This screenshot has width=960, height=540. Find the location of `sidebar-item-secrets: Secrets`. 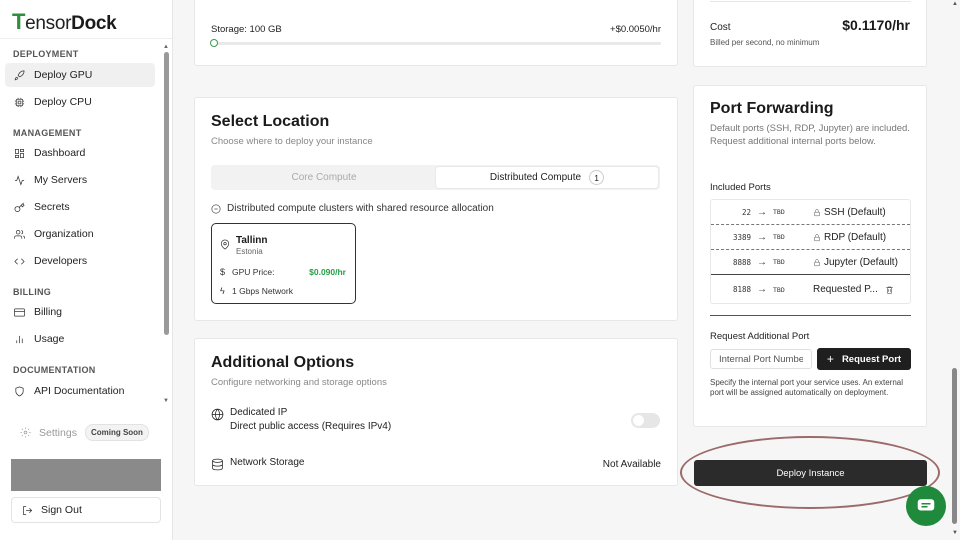

sidebar-item-secrets: Secrets is located at coordinates (80, 207).